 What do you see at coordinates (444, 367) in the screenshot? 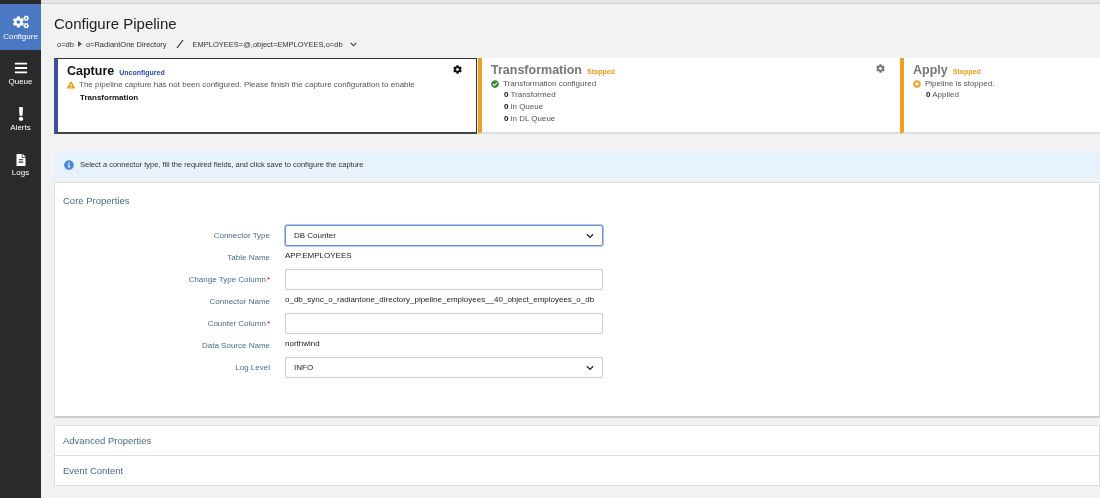
I see `select-field: INFO` at bounding box center [444, 367].